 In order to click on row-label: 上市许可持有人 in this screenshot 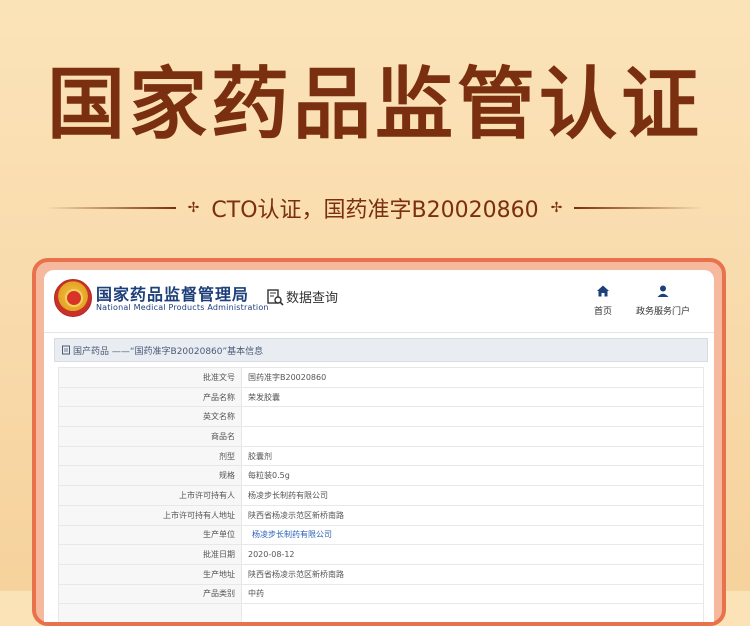, I will do `click(150, 495)`.